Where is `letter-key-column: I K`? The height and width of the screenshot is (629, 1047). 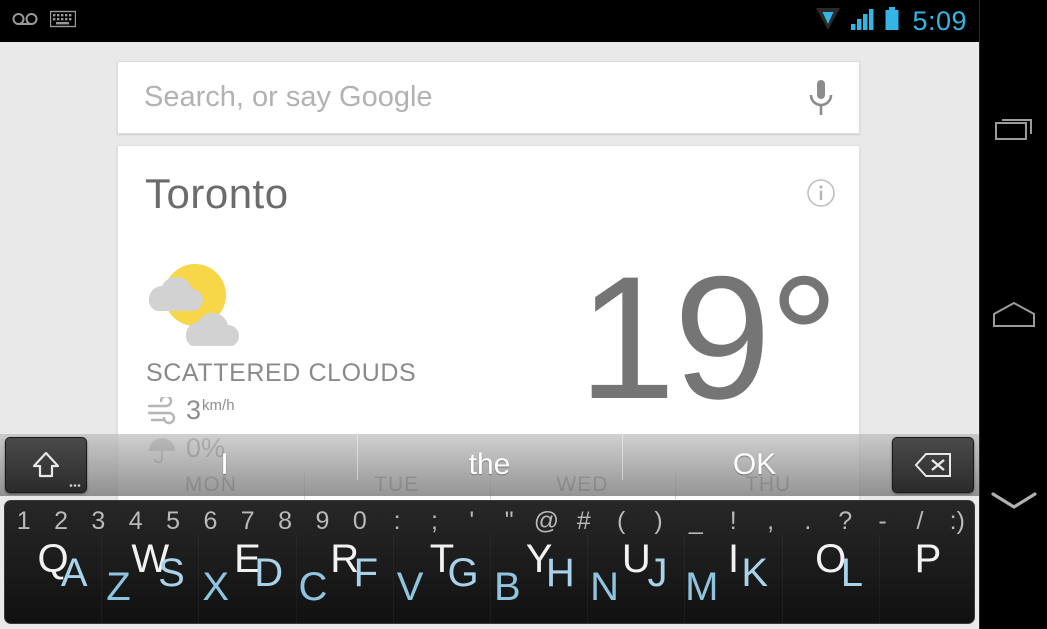 letter-key-column: I K is located at coordinates (734, 579).